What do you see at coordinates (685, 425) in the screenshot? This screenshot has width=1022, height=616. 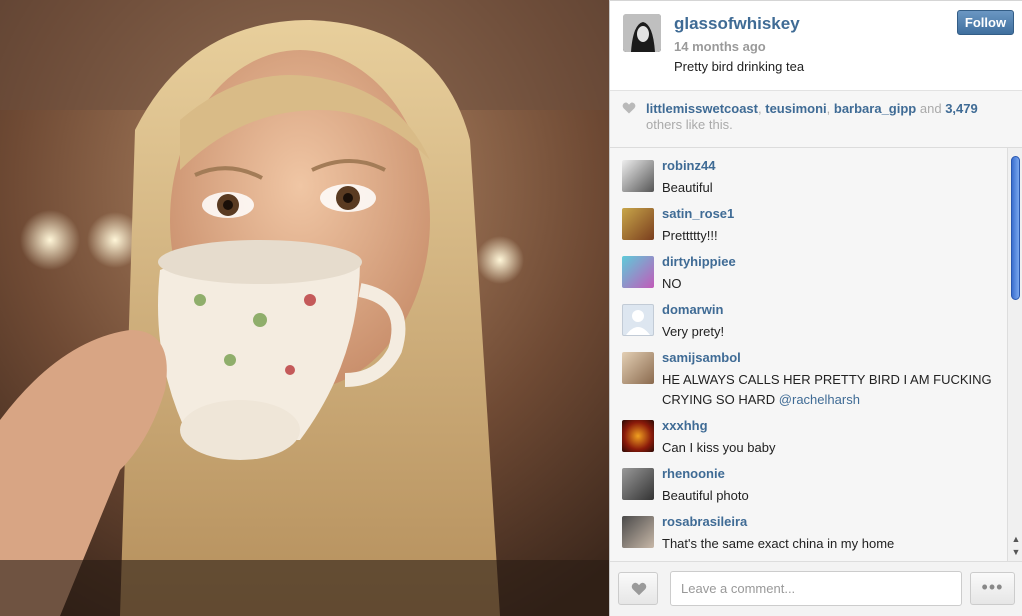 I see `comment-username: xxxhhg` at bounding box center [685, 425].